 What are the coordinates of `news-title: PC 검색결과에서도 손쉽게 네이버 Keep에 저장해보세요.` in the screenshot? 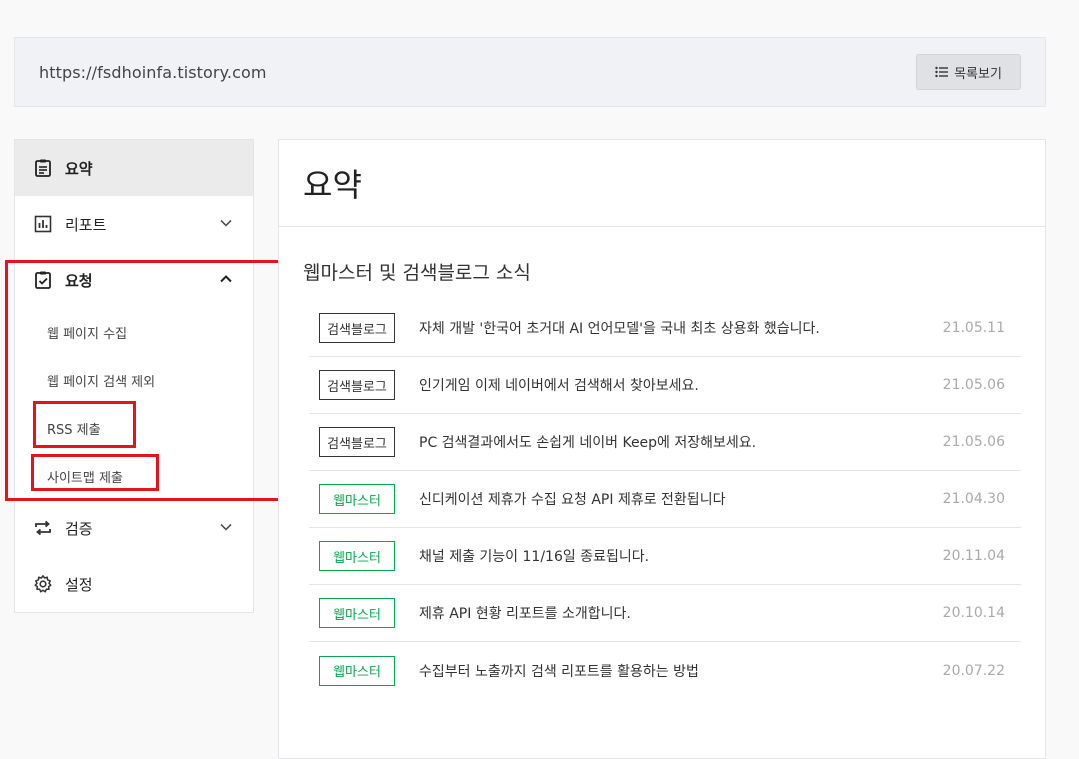 It's located at (587, 442).